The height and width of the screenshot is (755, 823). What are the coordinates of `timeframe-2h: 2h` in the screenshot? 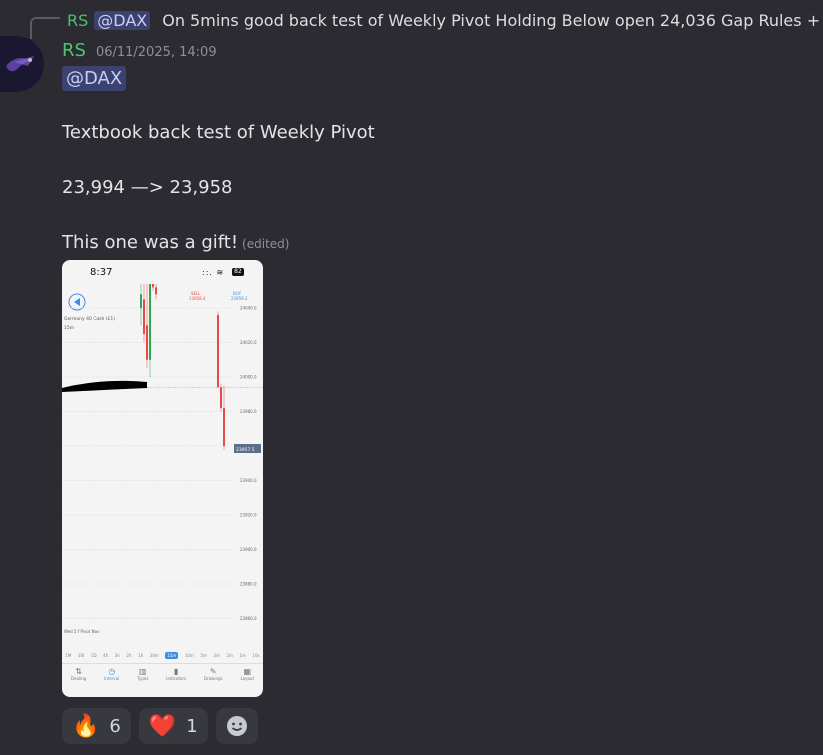 It's located at (128, 655).